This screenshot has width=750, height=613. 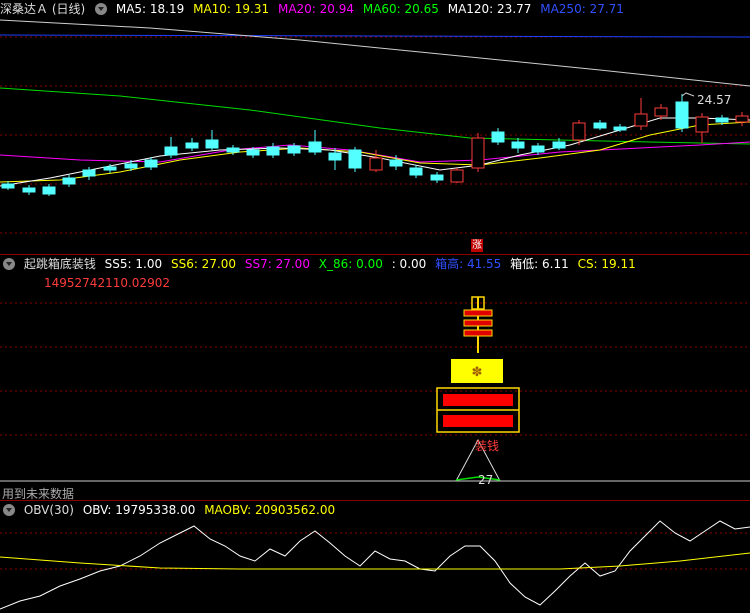 What do you see at coordinates (375, 53) in the screenshot?
I see `ma120-line` at bounding box center [375, 53].